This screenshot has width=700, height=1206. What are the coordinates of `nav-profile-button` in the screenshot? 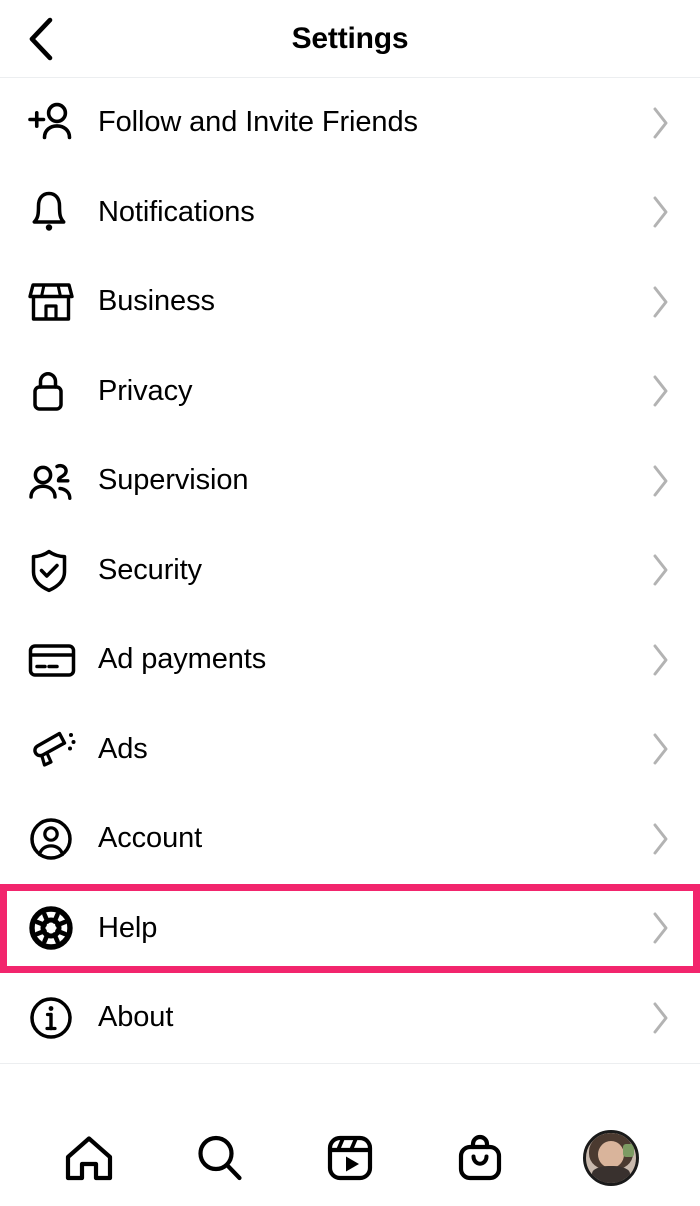 It's located at (611, 1158).